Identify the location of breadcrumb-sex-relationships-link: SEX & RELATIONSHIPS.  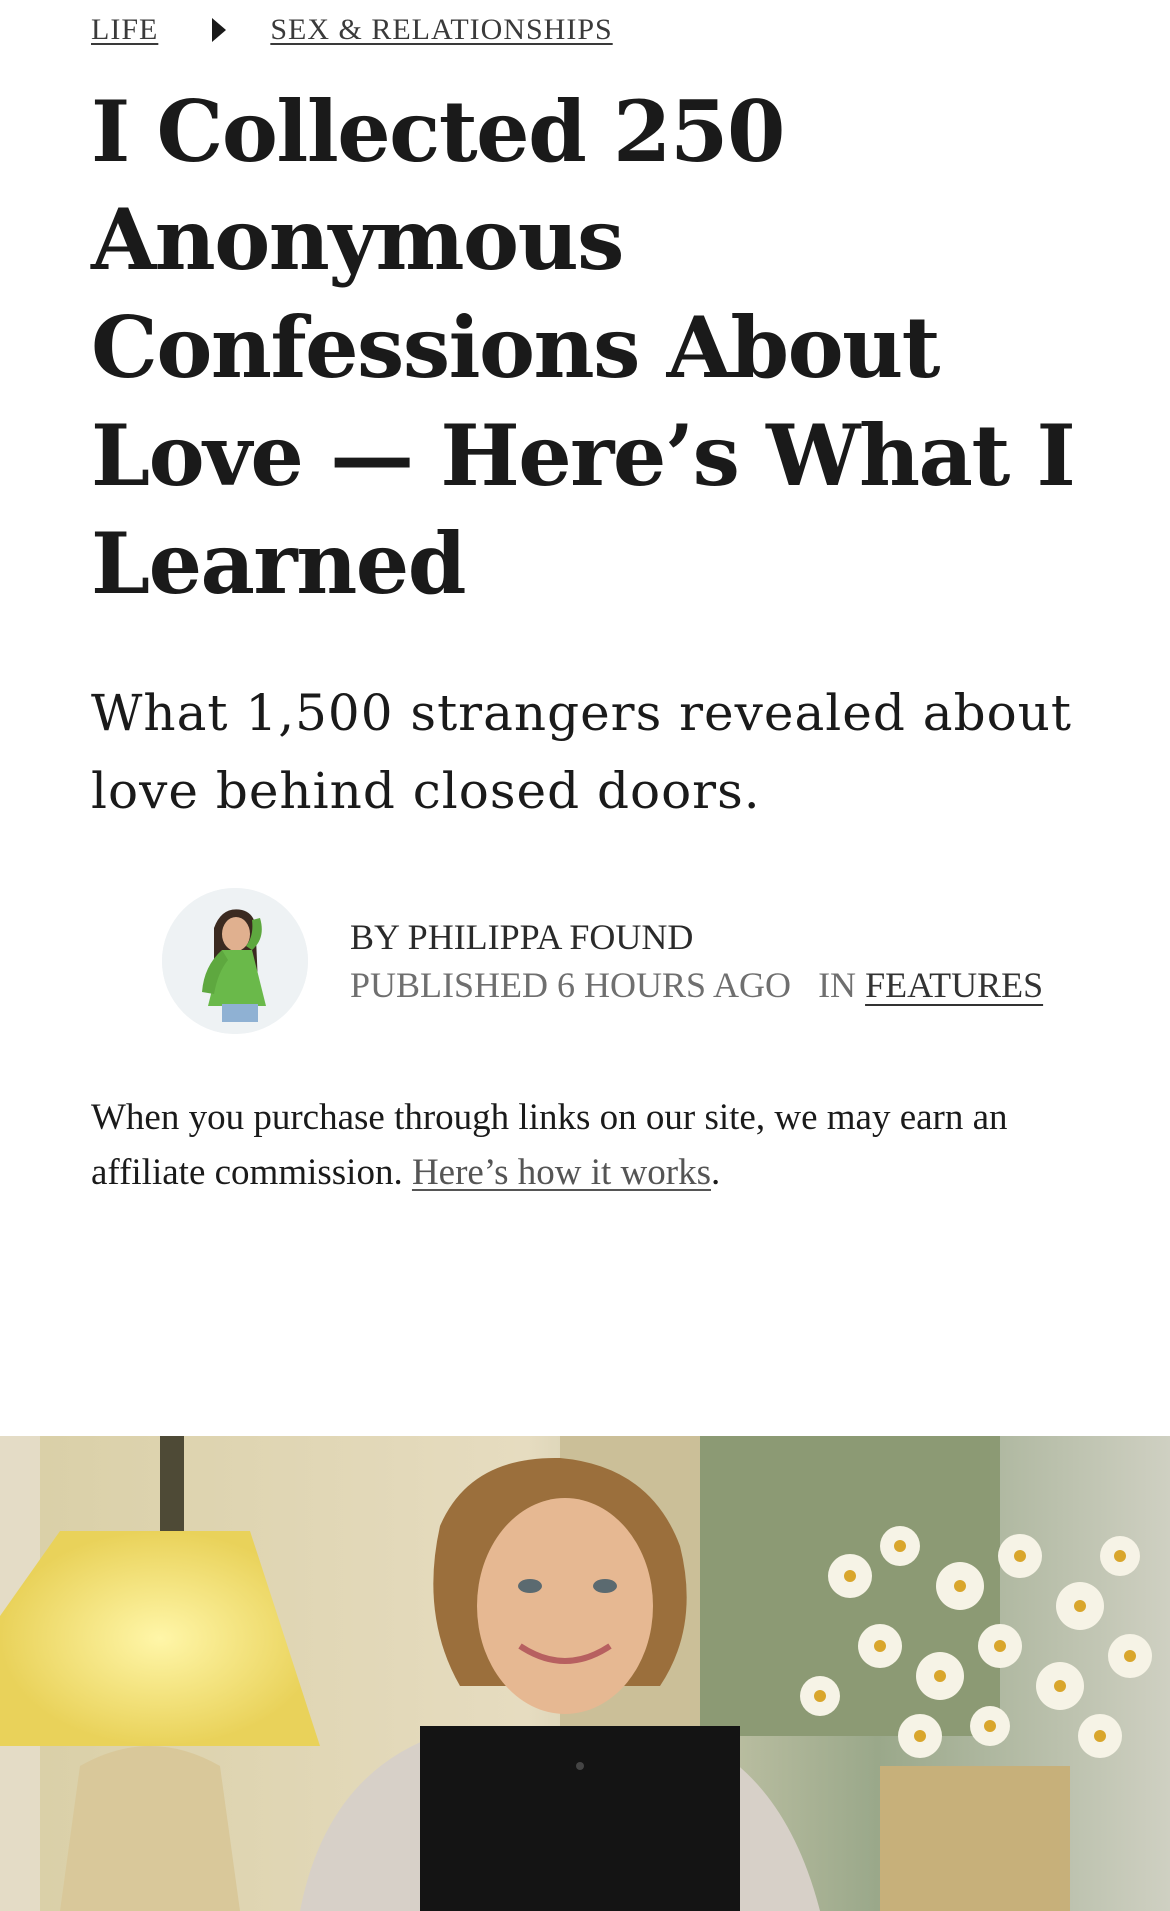
(441, 30).